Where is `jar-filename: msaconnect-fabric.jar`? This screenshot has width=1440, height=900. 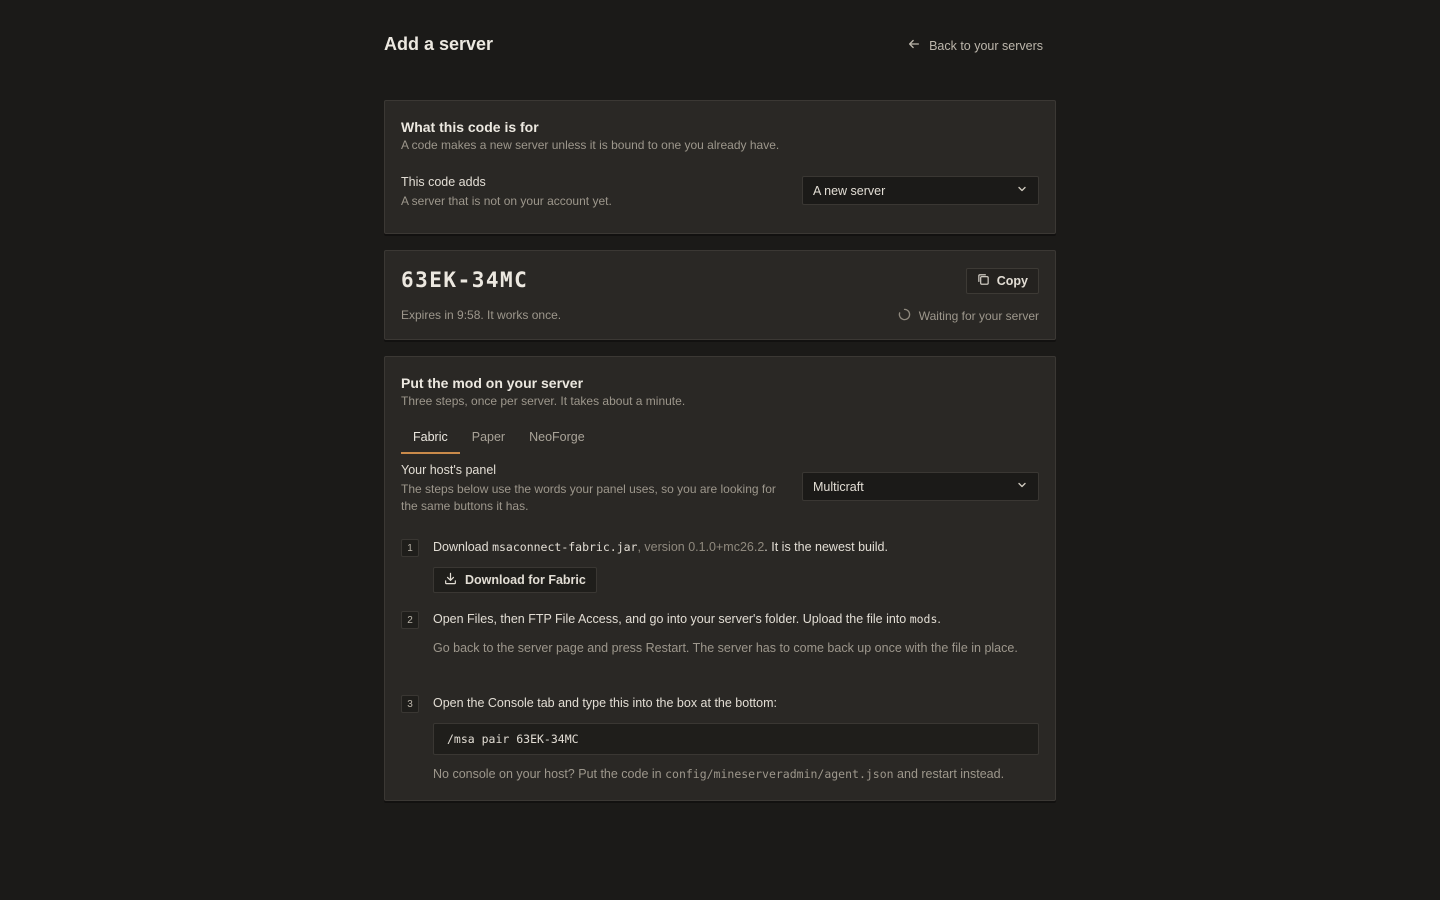
jar-filename: msaconnect-fabric.jar is located at coordinates (565, 547).